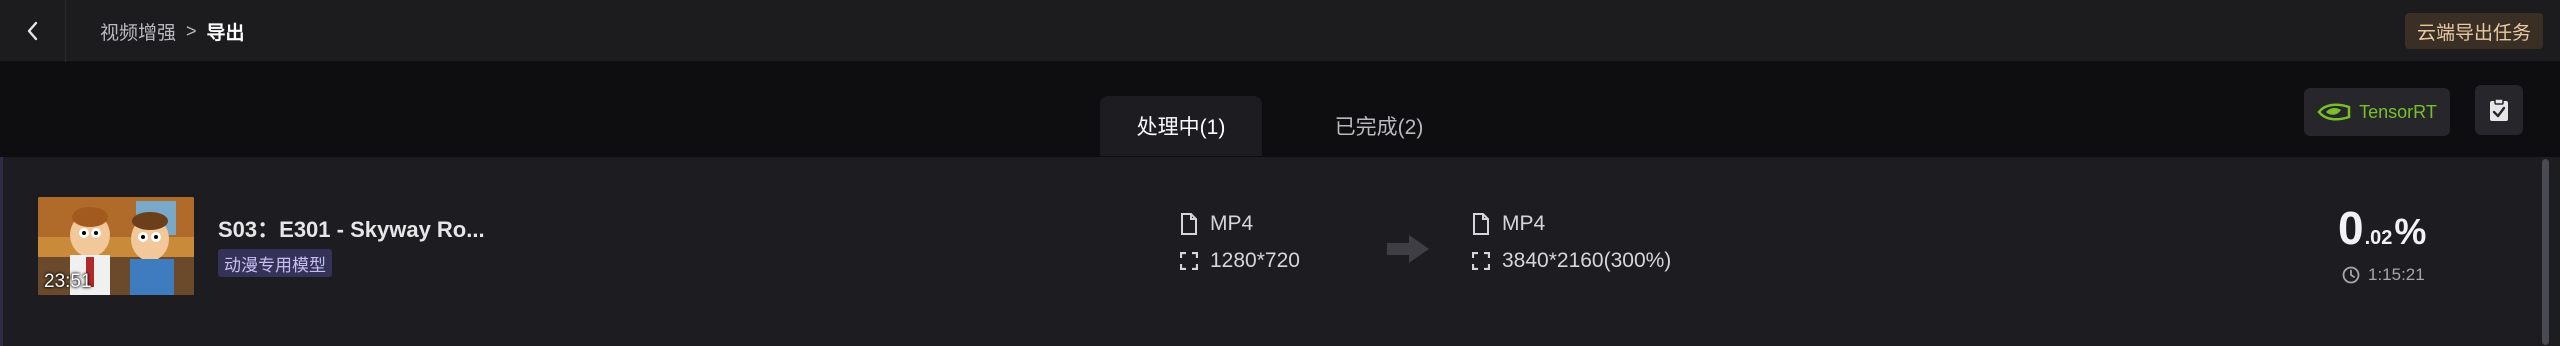 This screenshot has height=346, width=2560. What do you see at coordinates (1524, 223) in the screenshot?
I see `target-format-label: MP4` at bounding box center [1524, 223].